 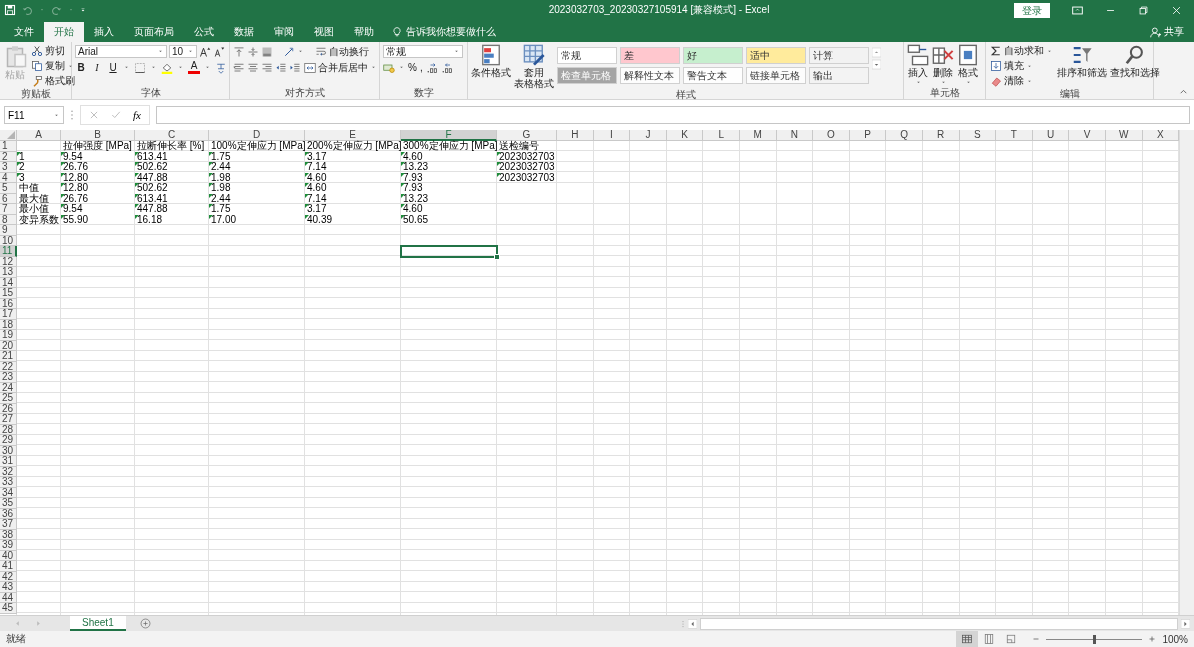 What do you see at coordinates (672, 115) in the screenshot?
I see `formula-input` at bounding box center [672, 115].